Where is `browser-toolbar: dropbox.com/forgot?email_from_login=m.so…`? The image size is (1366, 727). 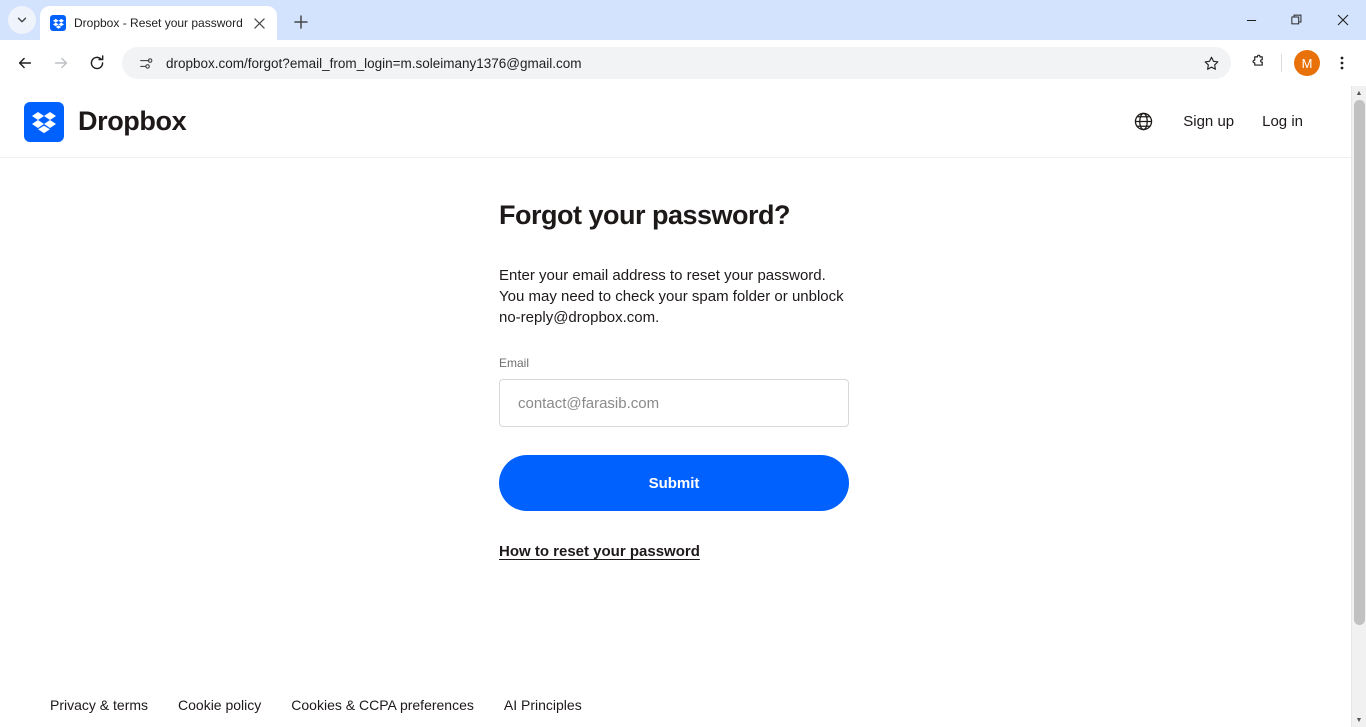
browser-toolbar: dropbox.com/forgot?email_from_login=m.so… is located at coordinates (683, 63).